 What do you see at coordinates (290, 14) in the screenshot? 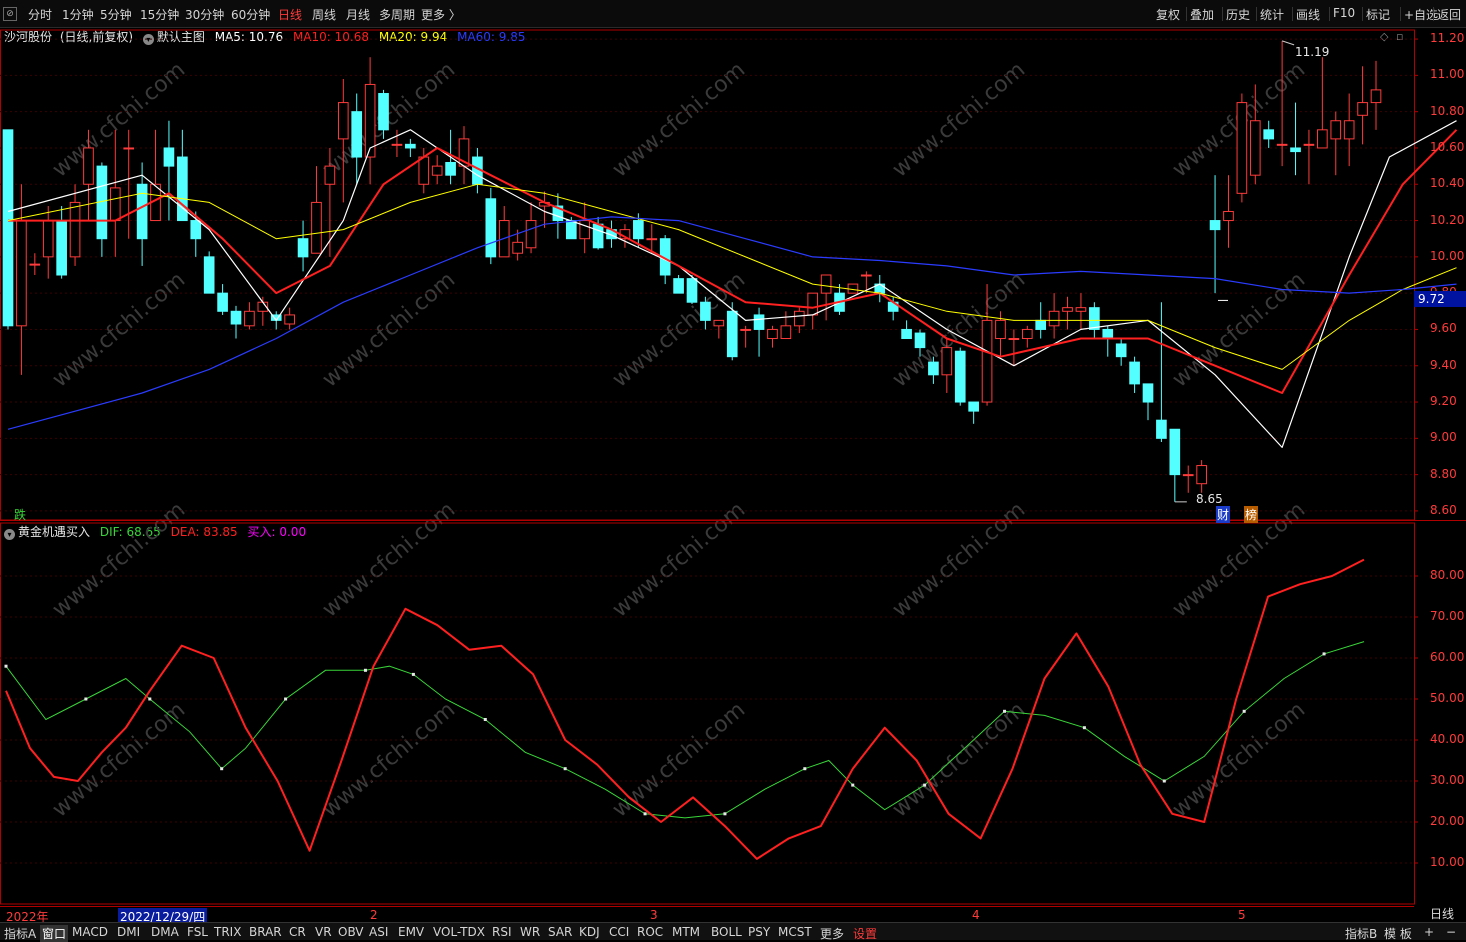
I see `period-tab-6: 日线` at bounding box center [290, 14].